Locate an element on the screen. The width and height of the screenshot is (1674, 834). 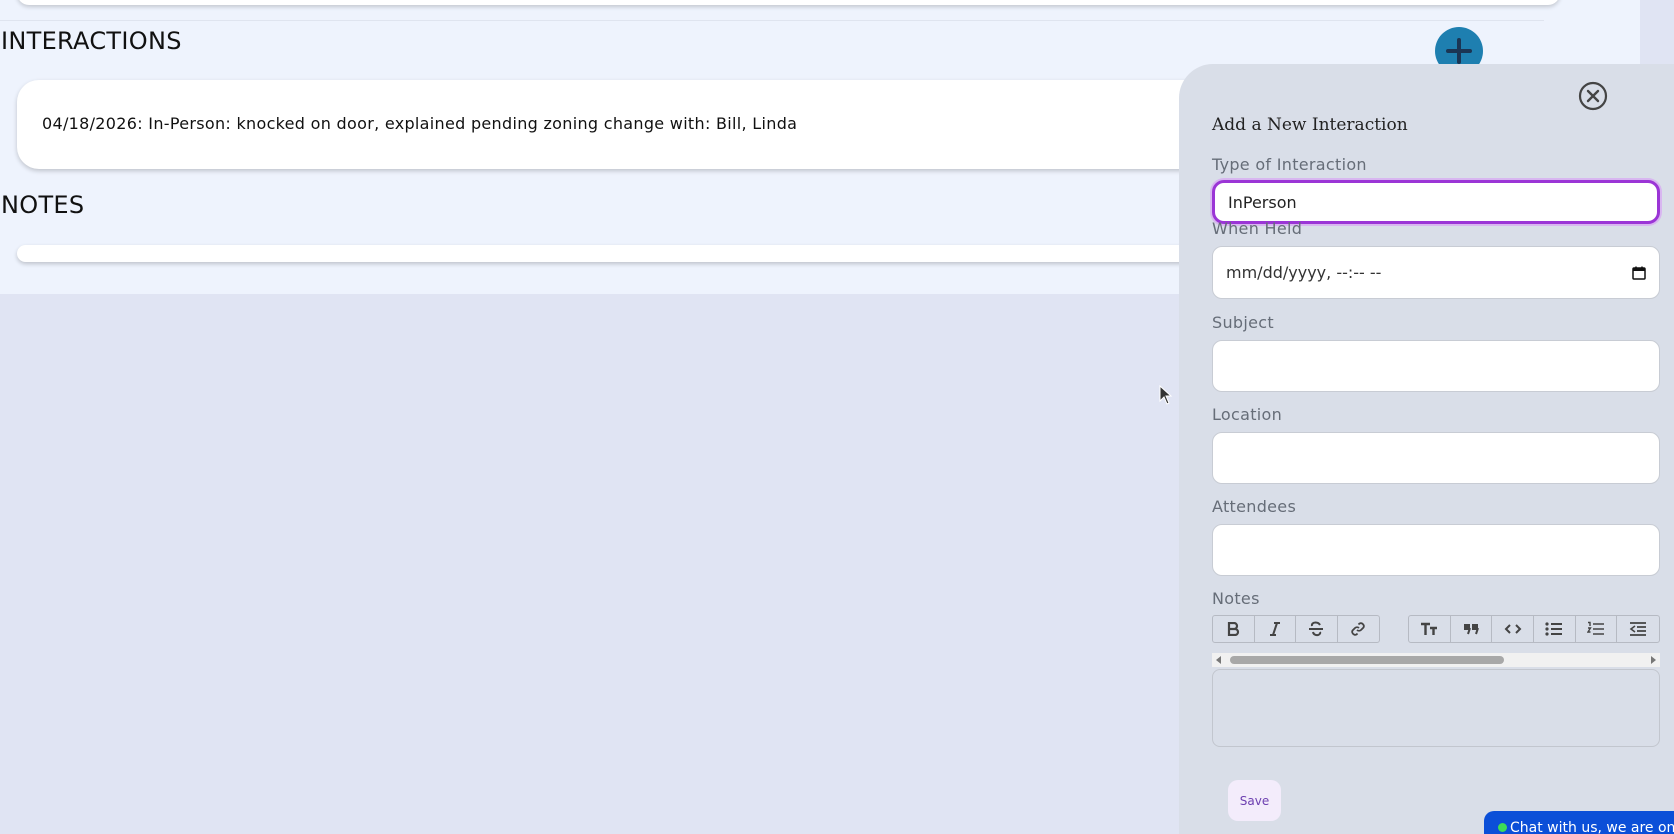
location-label: Location is located at coordinates (1247, 414).